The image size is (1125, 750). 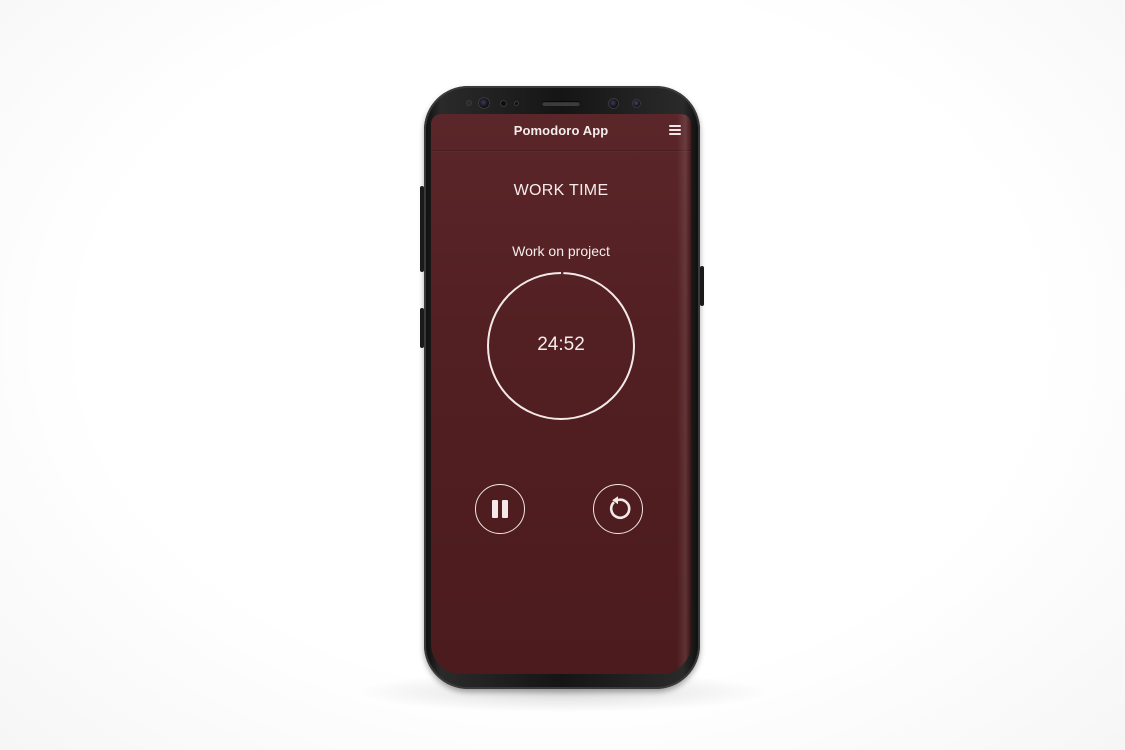 I want to click on volume-button, so click(x=422, y=229).